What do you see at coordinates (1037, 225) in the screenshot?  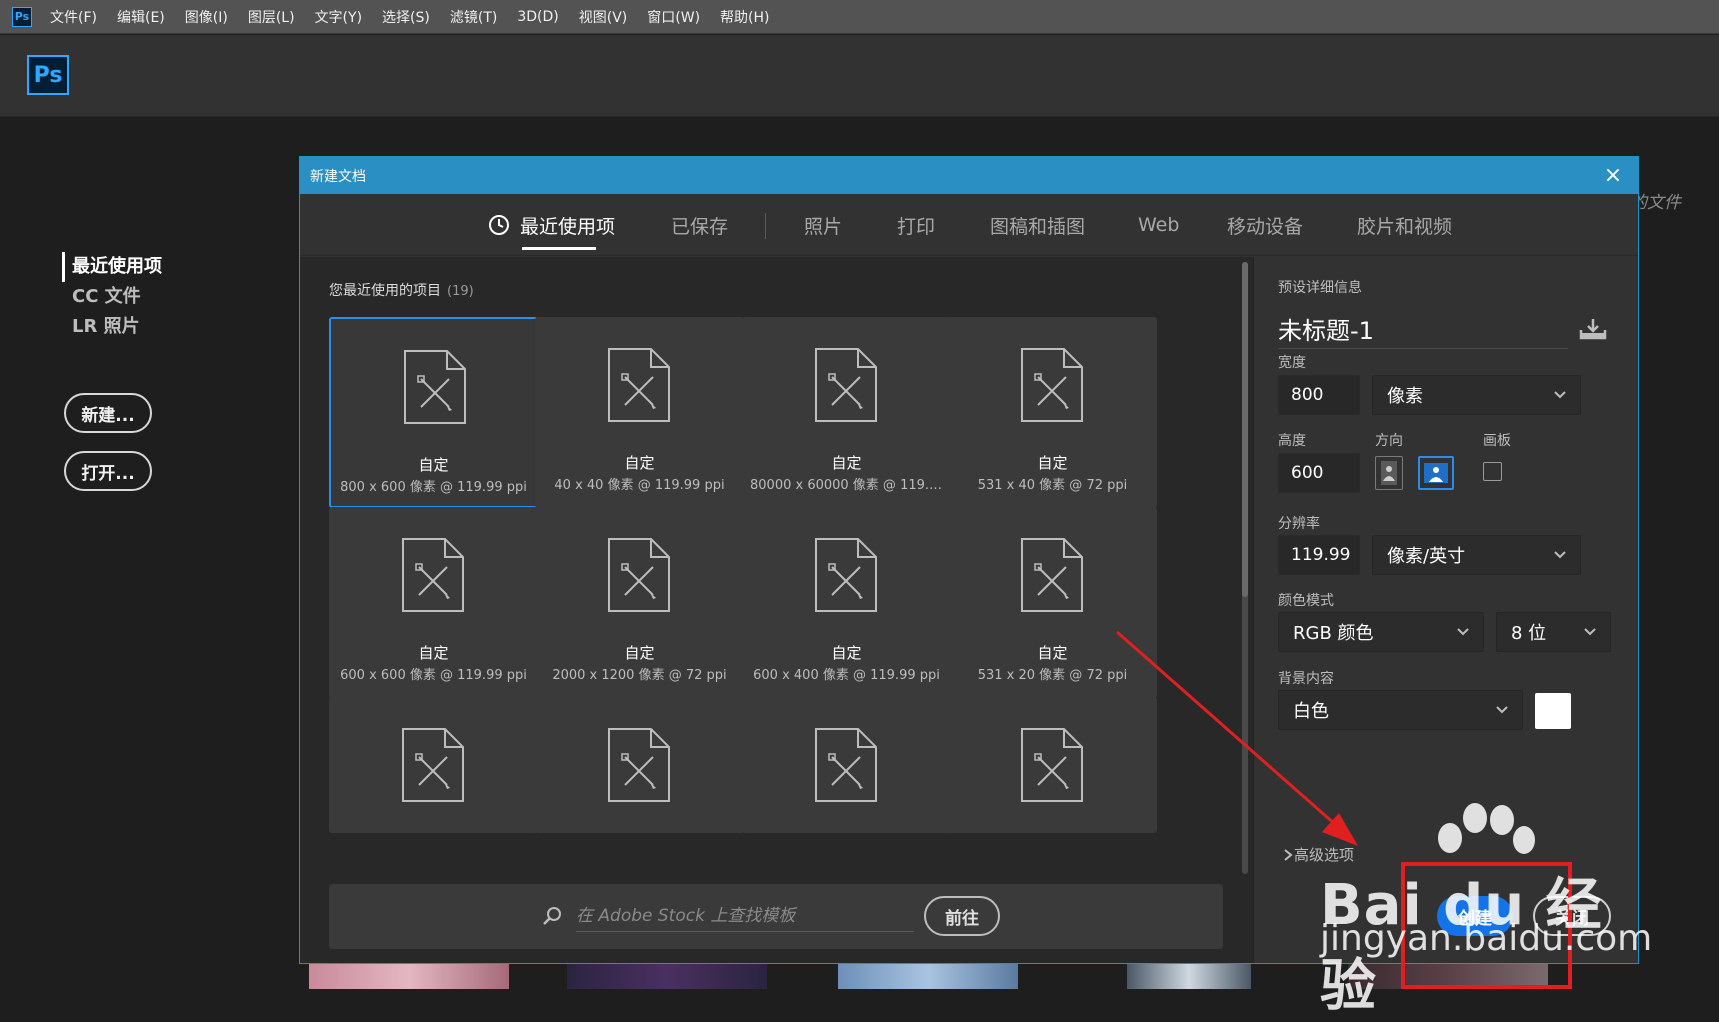 I see `tab-art-illustration: 图稿和插图` at bounding box center [1037, 225].